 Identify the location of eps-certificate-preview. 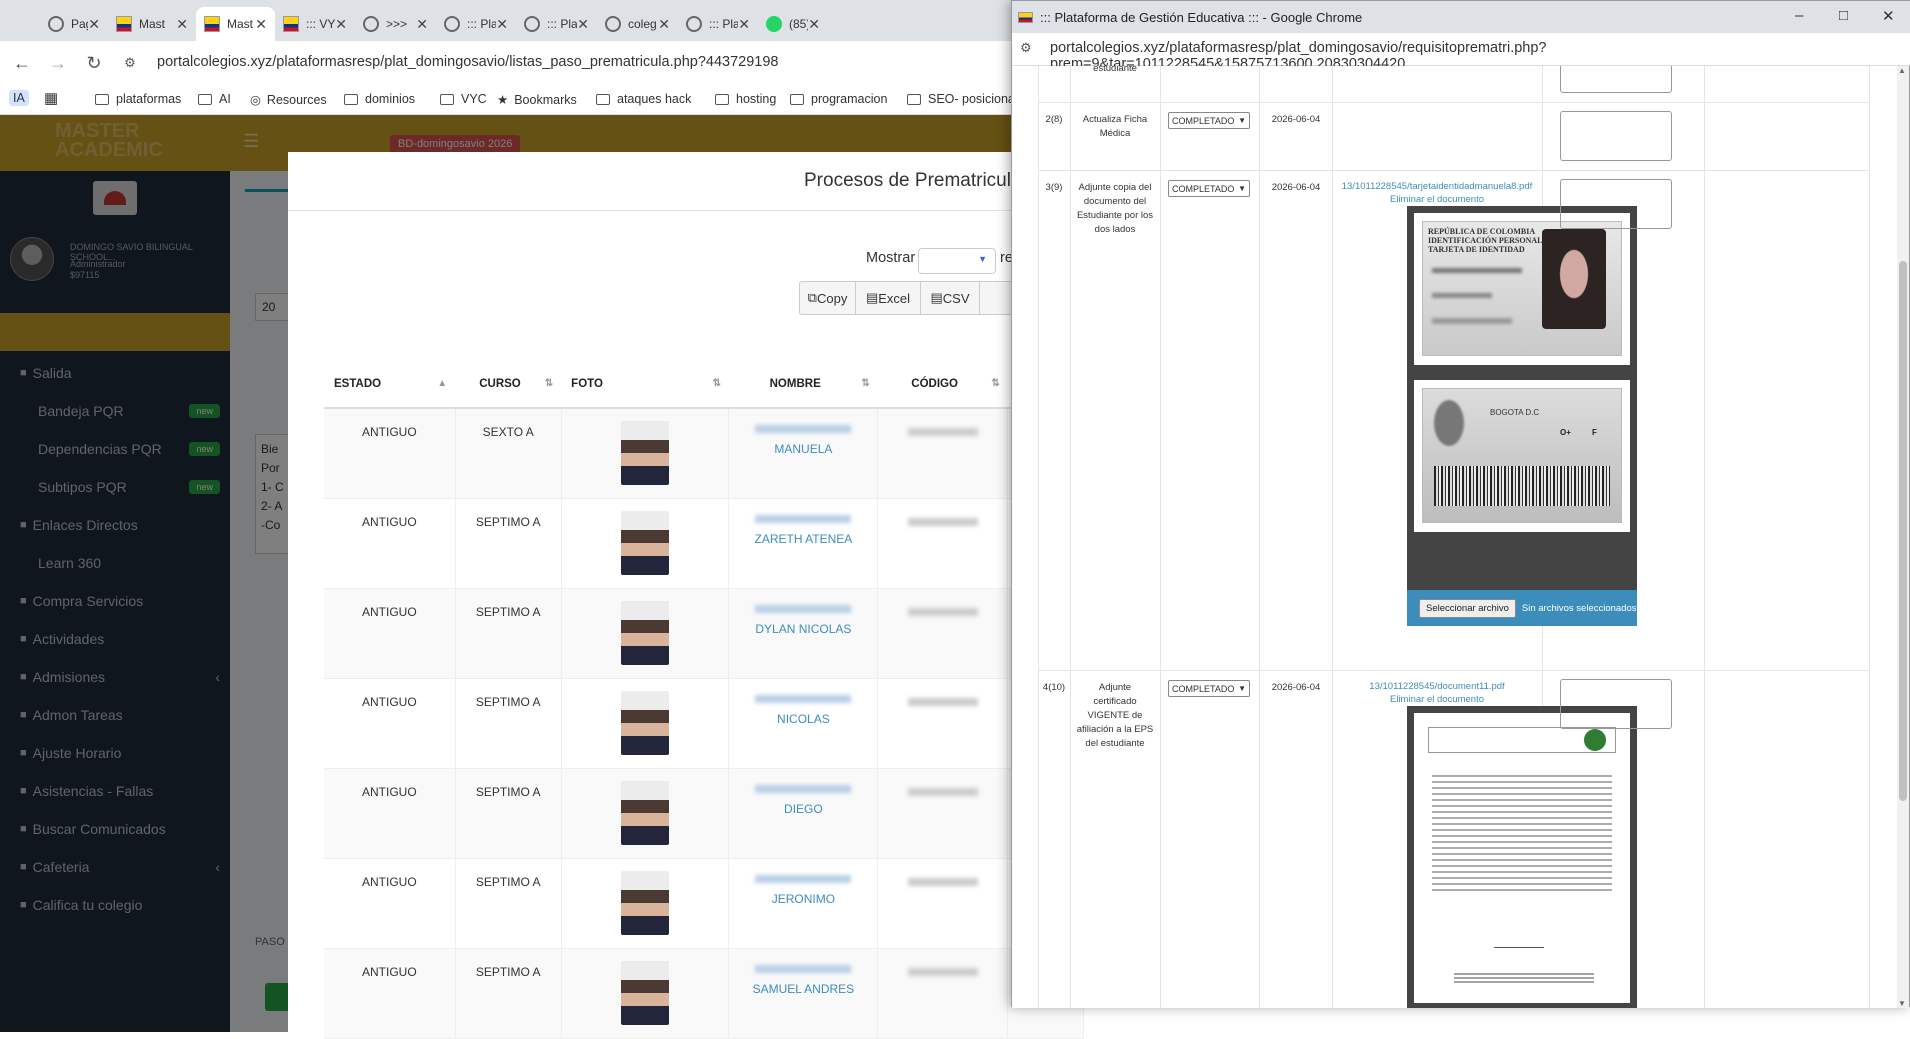
(1522, 857).